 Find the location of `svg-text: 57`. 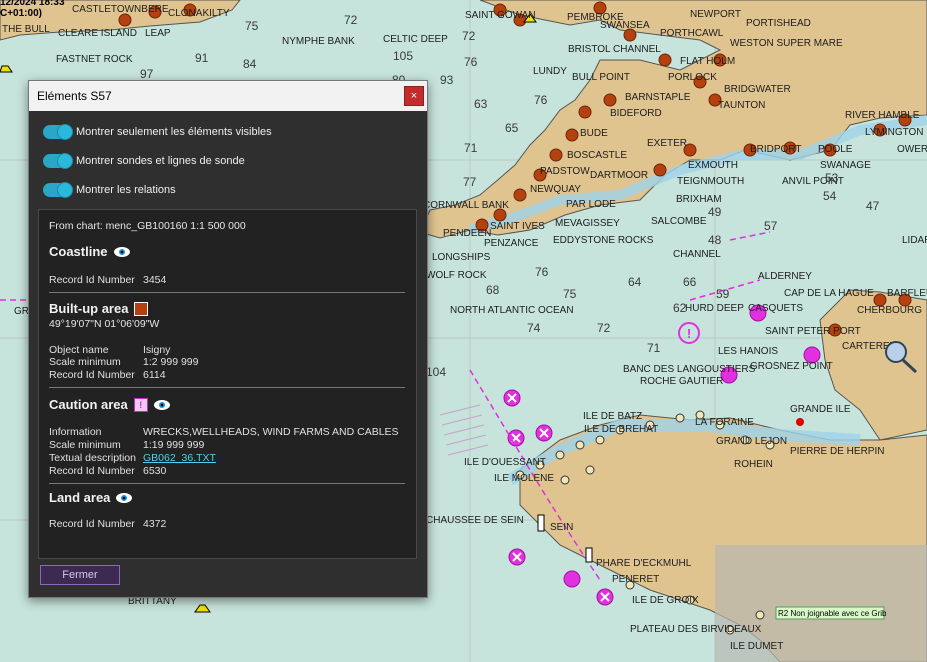

svg-text: 57 is located at coordinates (771, 226).